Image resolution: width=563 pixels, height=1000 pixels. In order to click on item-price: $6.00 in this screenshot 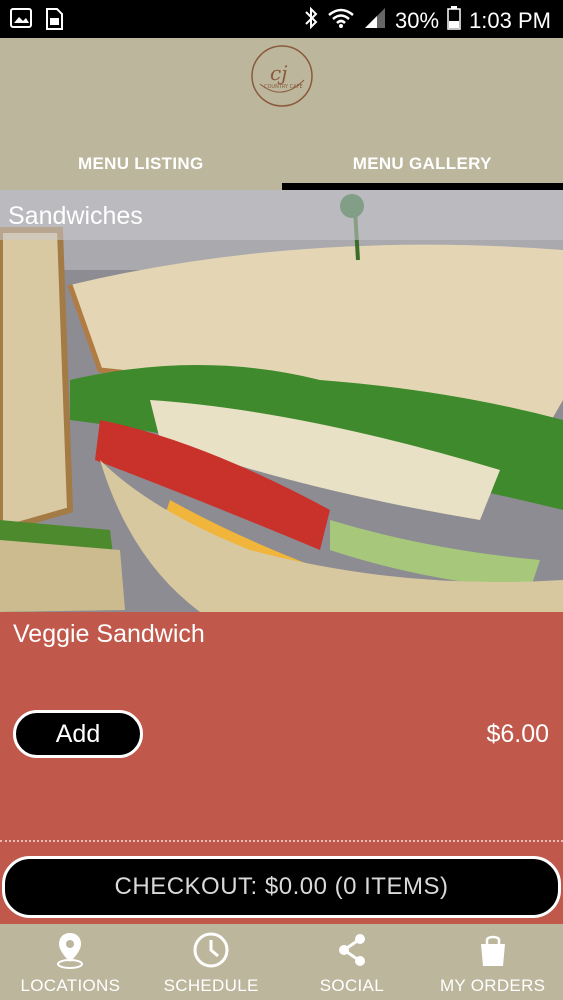, I will do `click(517, 734)`.